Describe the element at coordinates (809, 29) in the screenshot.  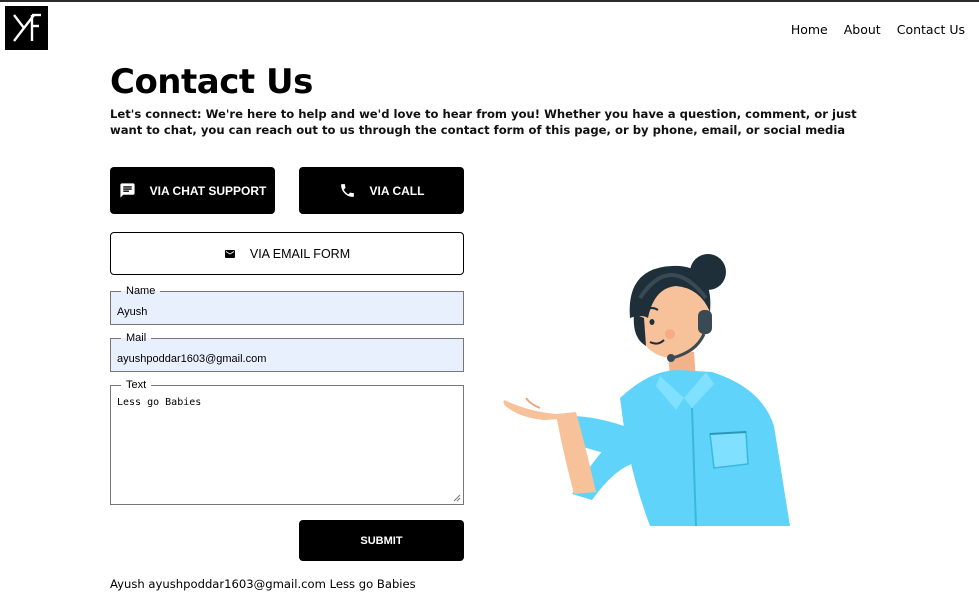
I see `nav-home-link: Home` at that location.